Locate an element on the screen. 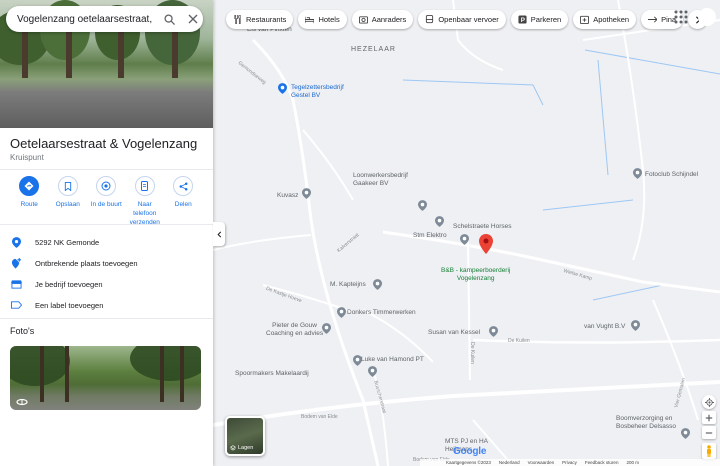 The image size is (720, 466). street-view-360-icon is located at coordinates (22, 402).